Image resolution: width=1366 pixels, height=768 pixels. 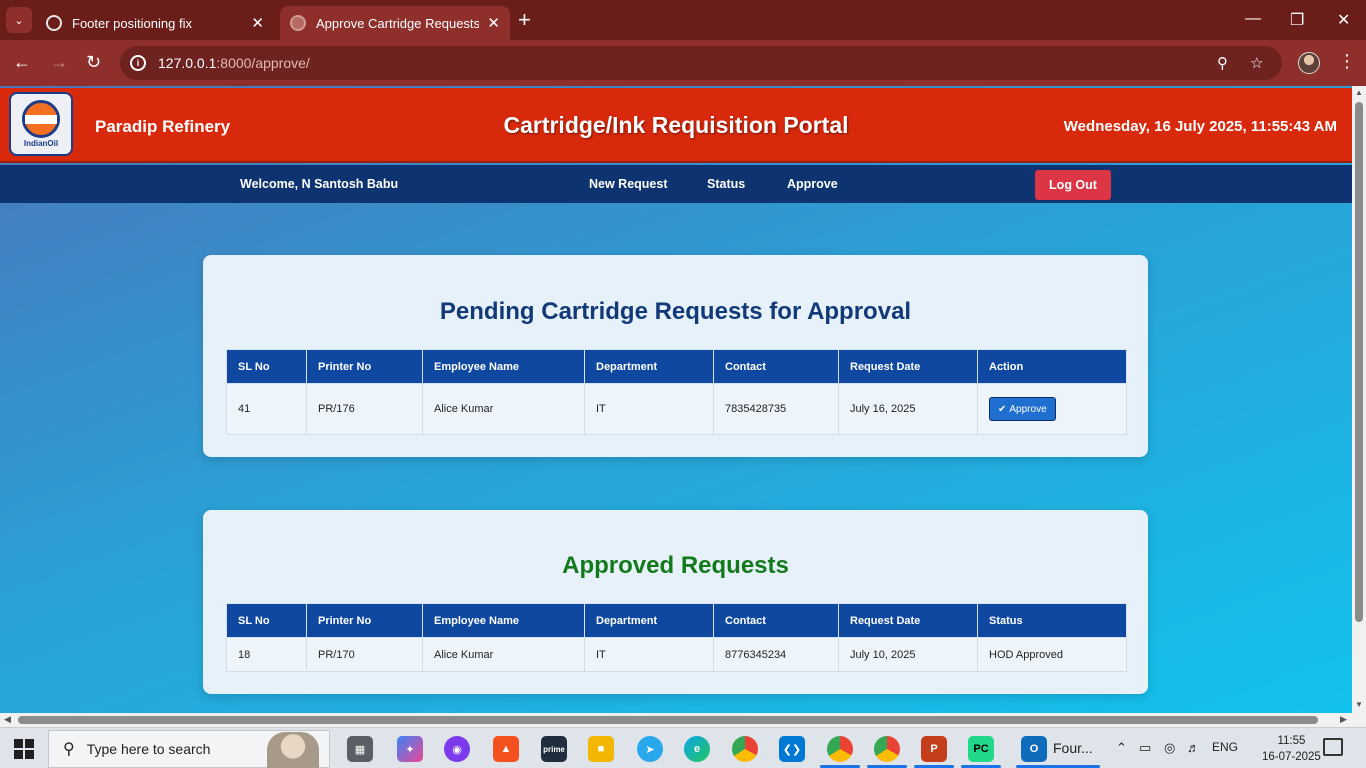 I want to click on column-header: Action, so click(x=1052, y=366).